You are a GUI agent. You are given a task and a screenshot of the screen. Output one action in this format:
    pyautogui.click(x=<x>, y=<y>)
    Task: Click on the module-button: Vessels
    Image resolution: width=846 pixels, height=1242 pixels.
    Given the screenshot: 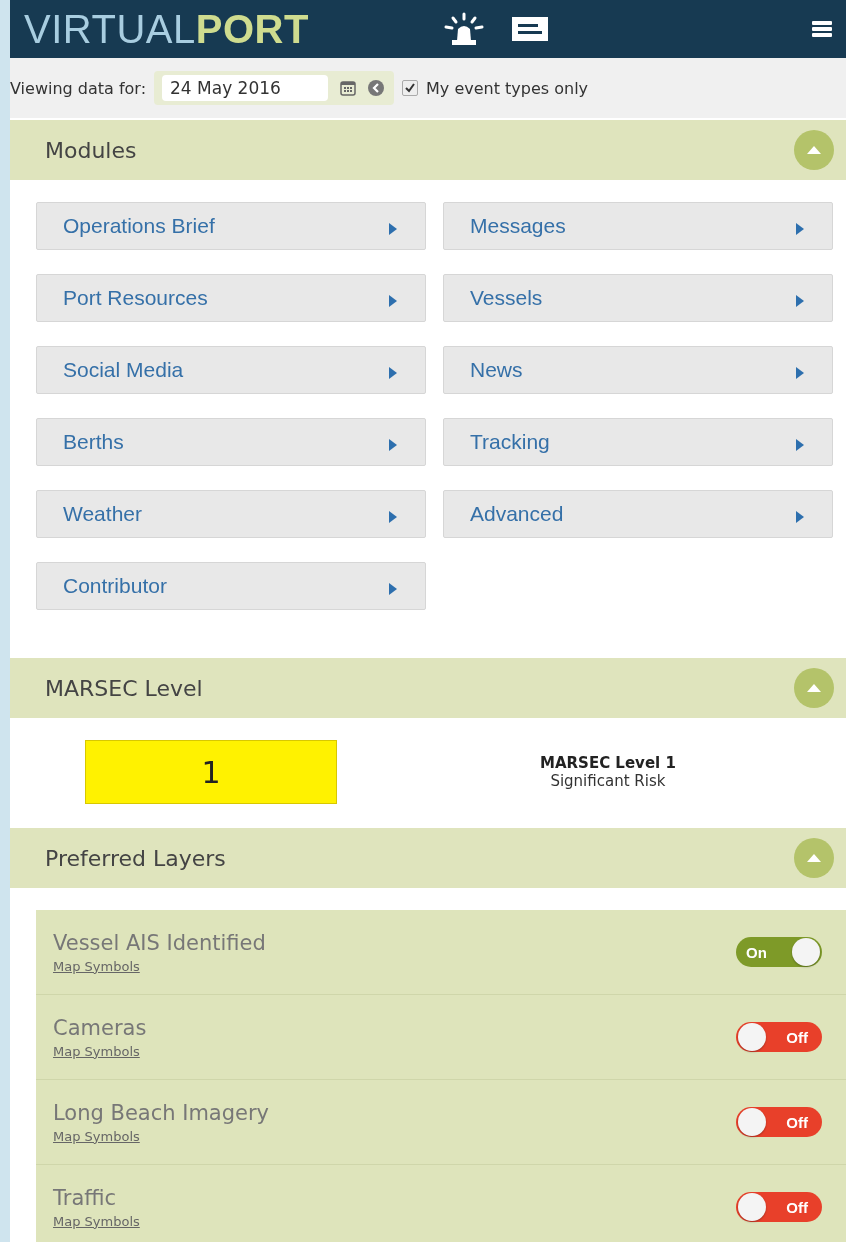 What is the action you would take?
    pyautogui.click(x=638, y=298)
    